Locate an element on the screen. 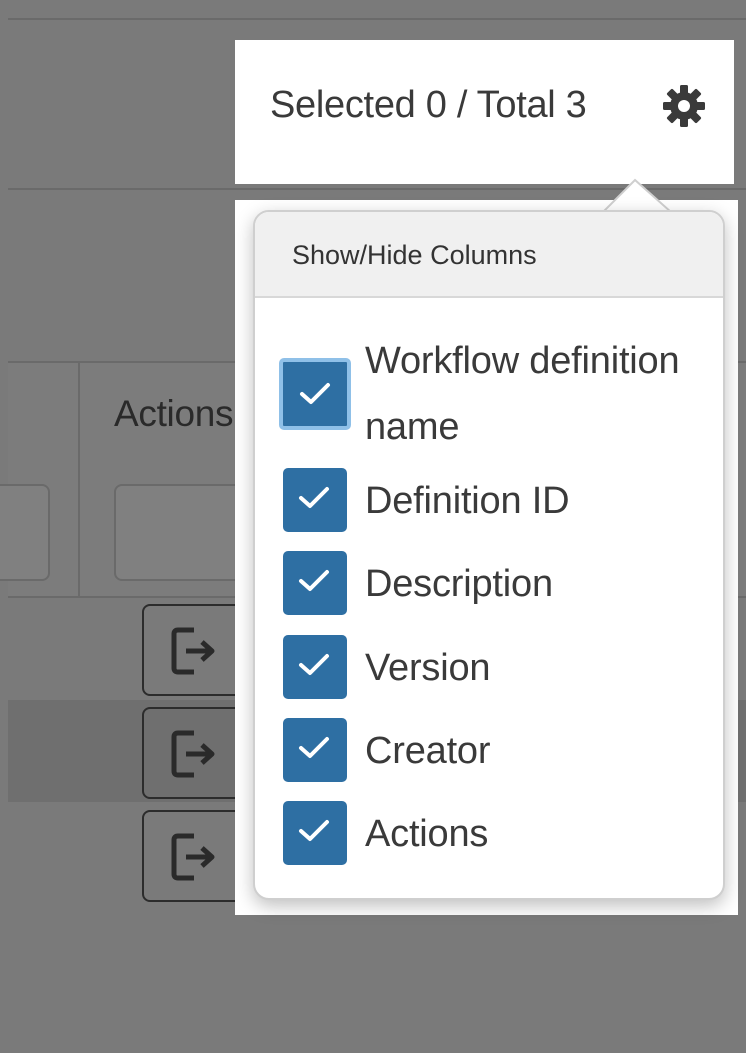  column-filter-input is located at coordinates (25, 532).